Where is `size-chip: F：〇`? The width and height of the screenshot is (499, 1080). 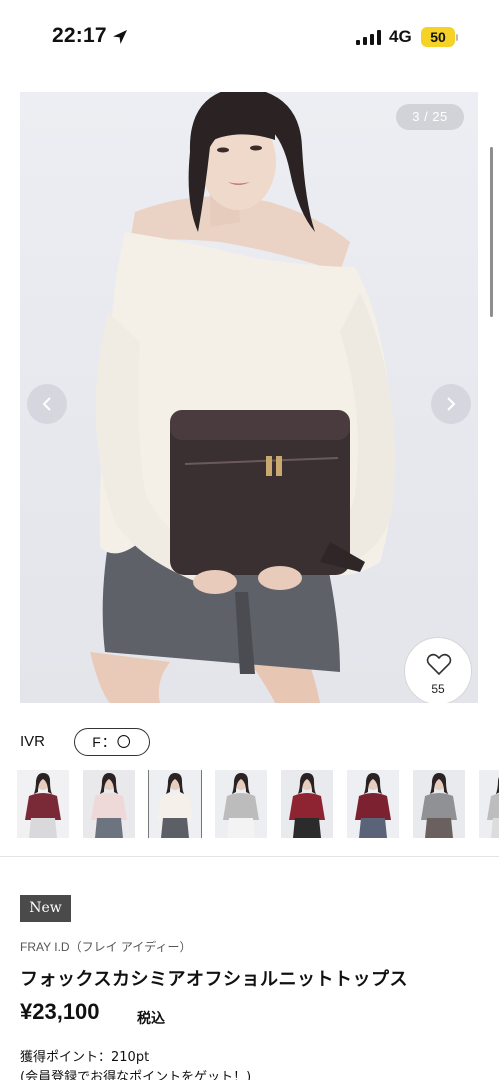 size-chip: F：〇 is located at coordinates (112, 742).